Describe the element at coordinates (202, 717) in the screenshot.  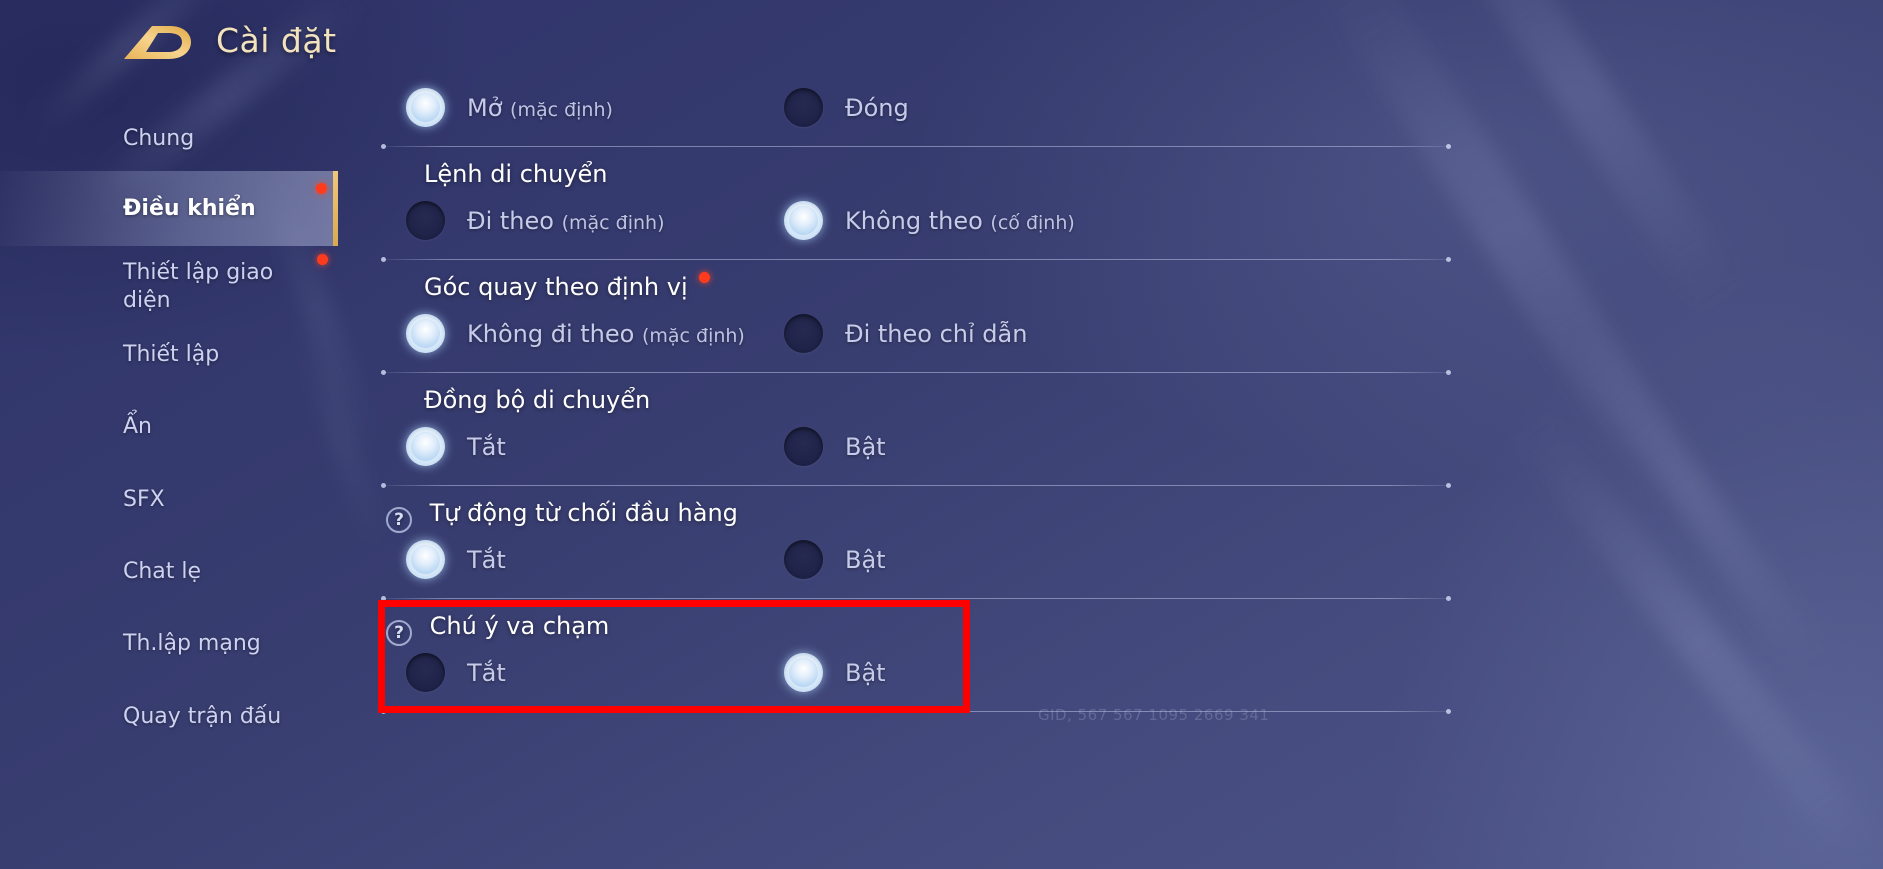
I see `sidebar-item-label: Quay trận đấu` at that location.